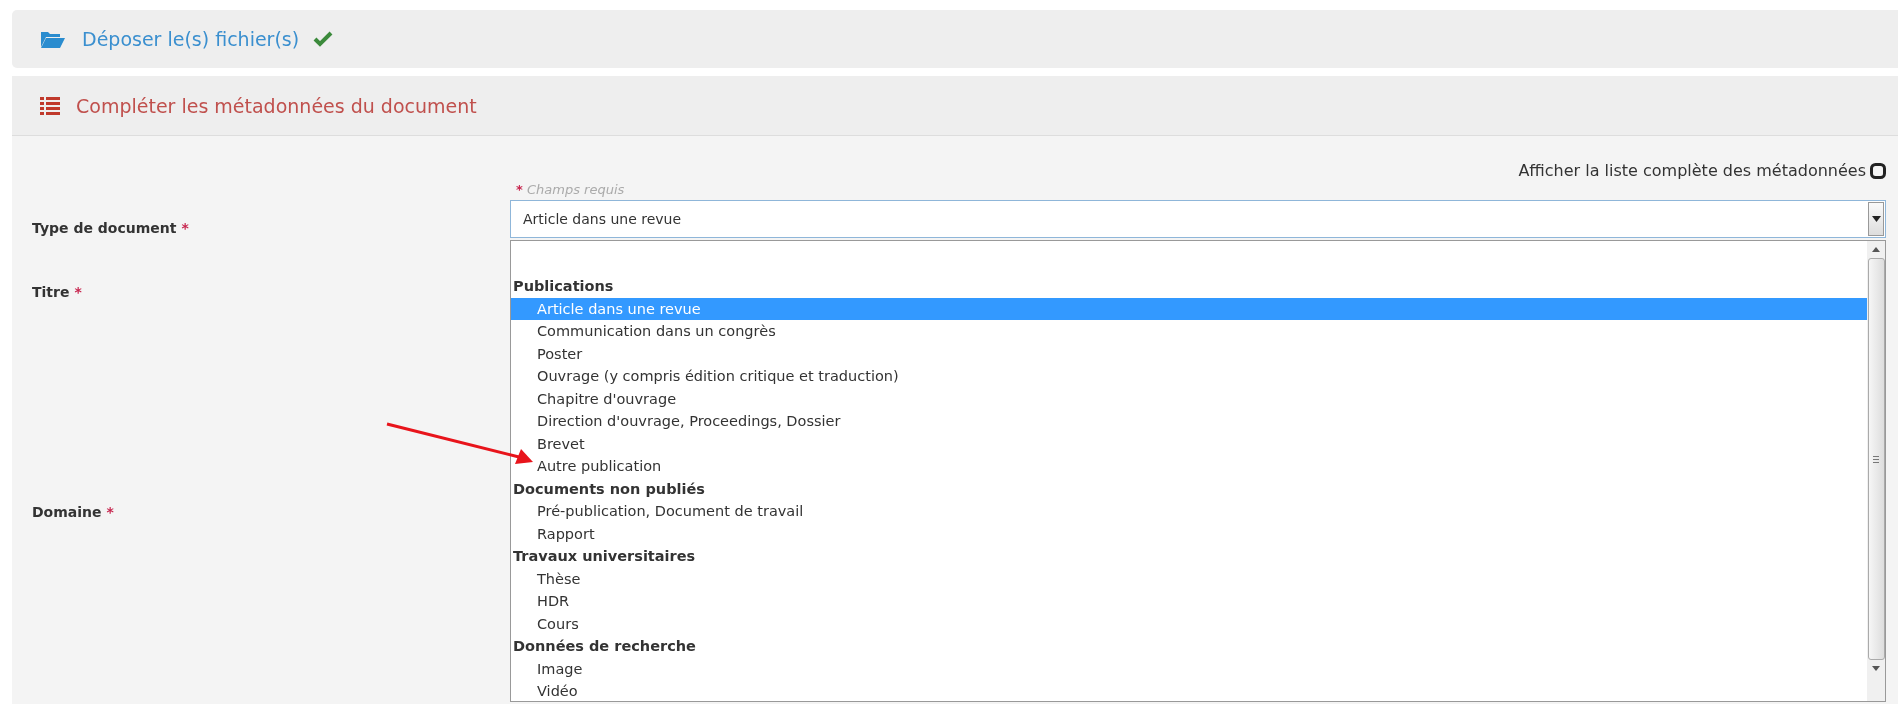 Image resolution: width=1898 pixels, height=704 pixels. What do you see at coordinates (1189, 443) in the screenshot?
I see `option: Brevet` at bounding box center [1189, 443].